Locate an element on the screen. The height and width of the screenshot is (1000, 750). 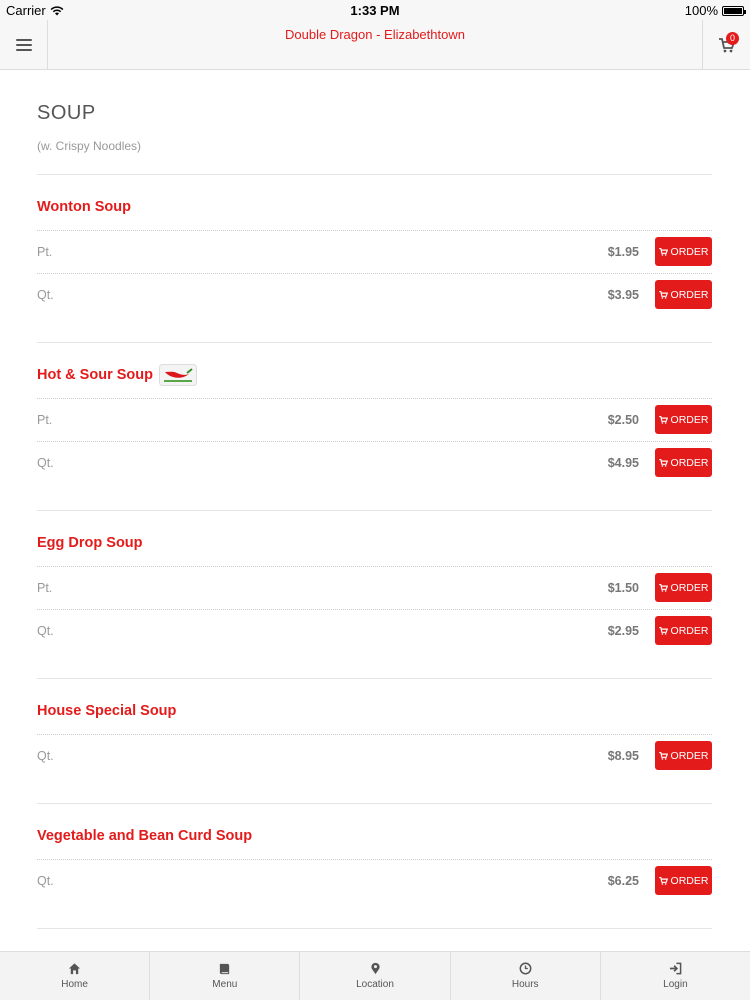
price-row: Qt. $2.95 ORDER is located at coordinates (374, 630).